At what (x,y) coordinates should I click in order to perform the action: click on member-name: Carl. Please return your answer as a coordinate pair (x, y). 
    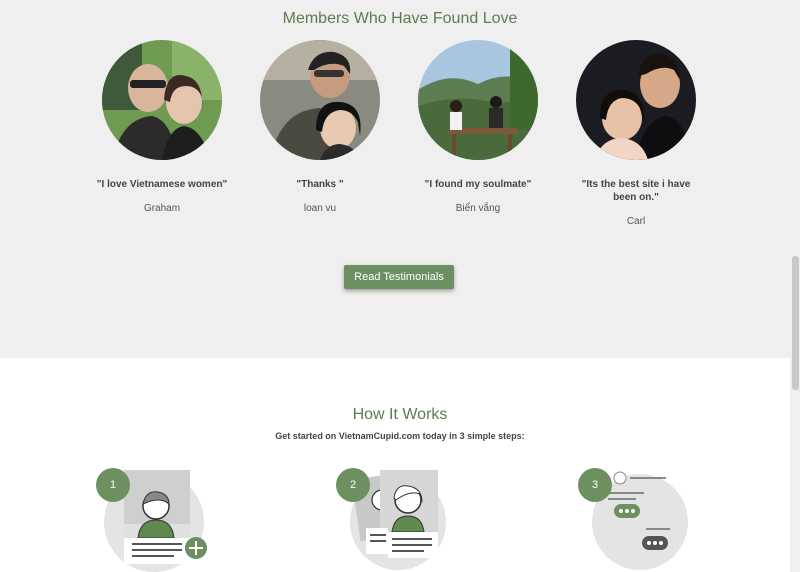
    Looking at the image, I should click on (636, 221).